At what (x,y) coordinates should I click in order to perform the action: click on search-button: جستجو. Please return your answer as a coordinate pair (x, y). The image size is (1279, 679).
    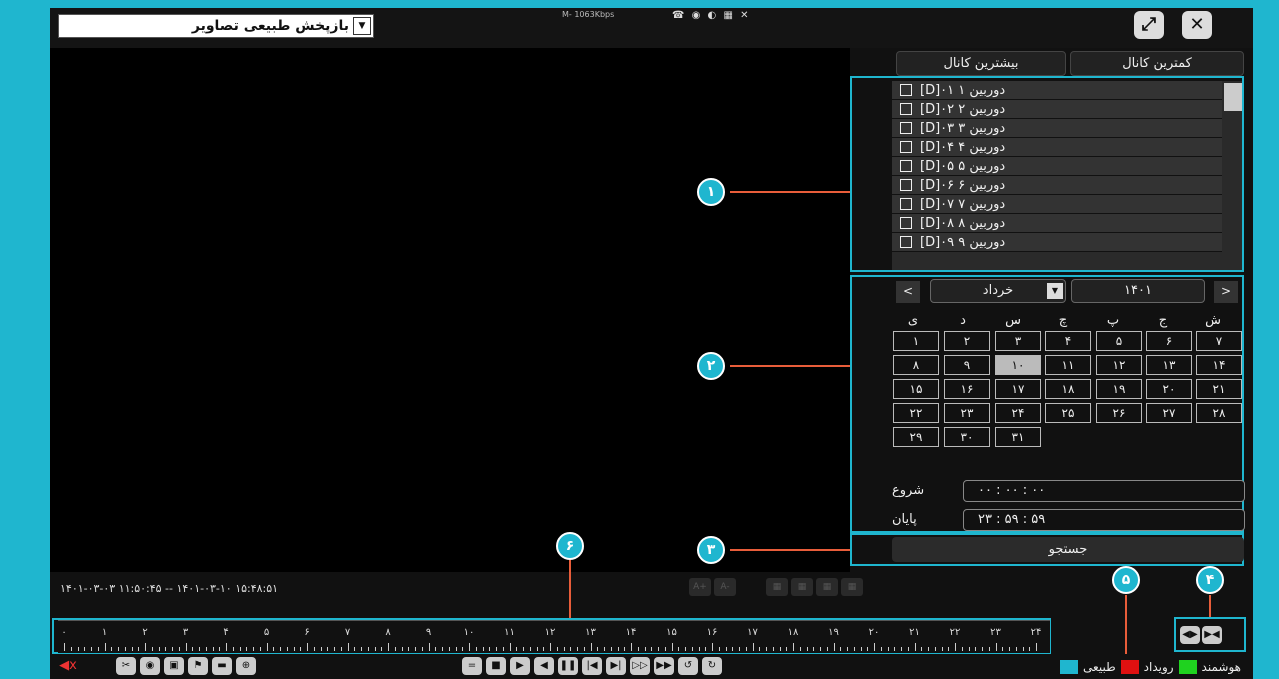
    Looking at the image, I should click on (1068, 549).